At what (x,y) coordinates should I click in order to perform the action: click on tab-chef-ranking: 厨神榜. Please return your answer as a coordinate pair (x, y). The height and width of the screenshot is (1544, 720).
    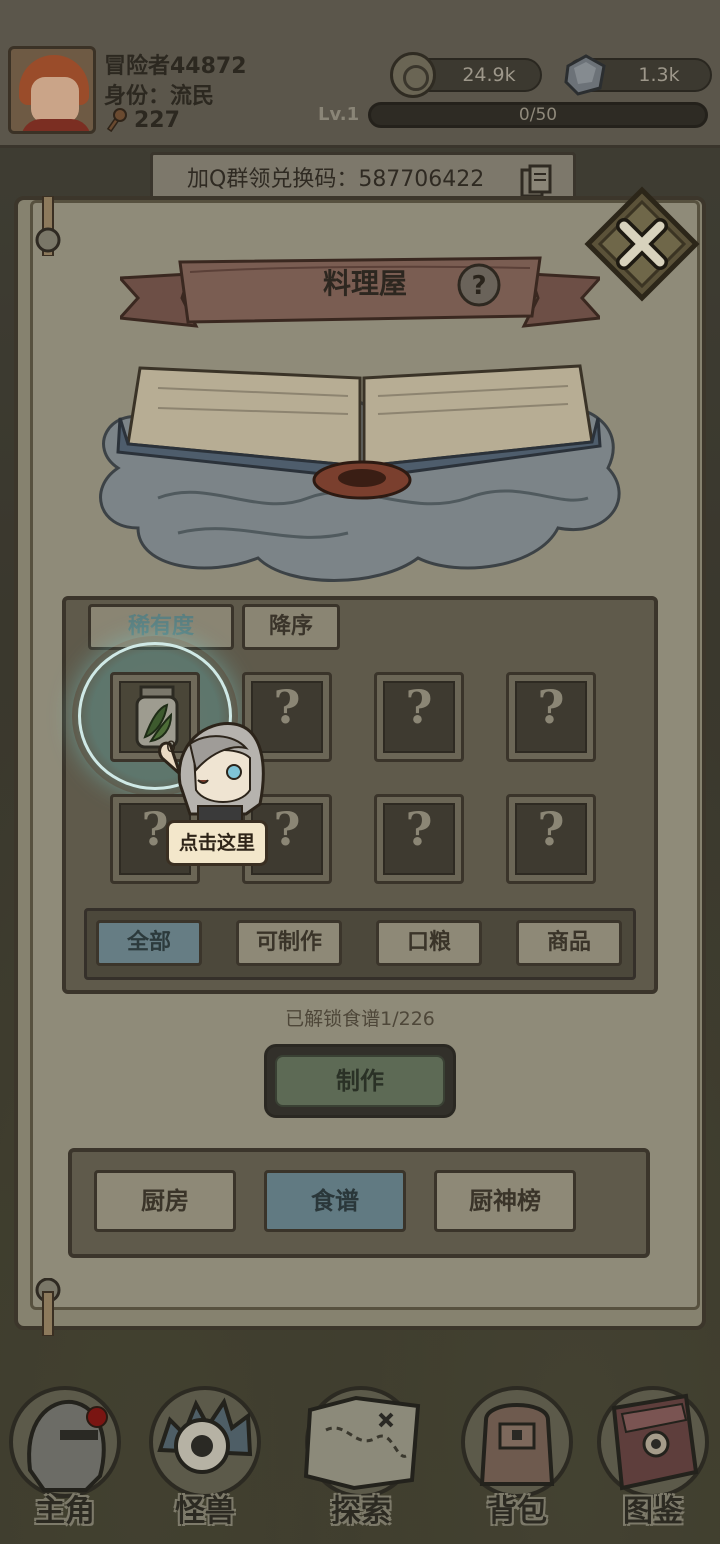
    Looking at the image, I should click on (505, 1201).